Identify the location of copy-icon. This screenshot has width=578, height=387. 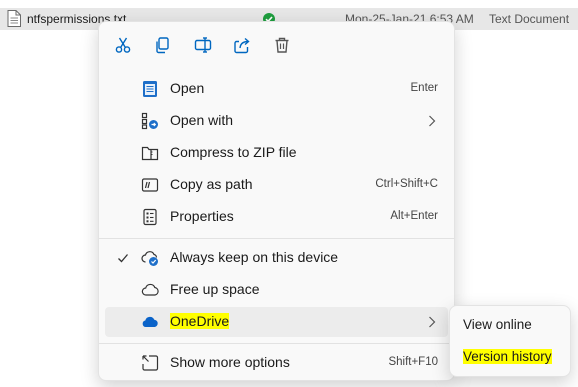
(162, 45).